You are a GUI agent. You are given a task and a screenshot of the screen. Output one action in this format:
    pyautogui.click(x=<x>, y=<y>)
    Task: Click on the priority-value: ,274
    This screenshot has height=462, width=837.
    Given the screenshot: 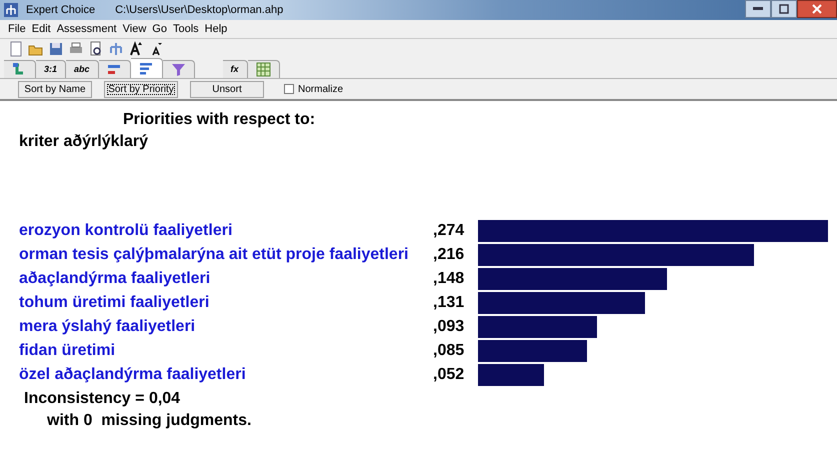 What is the action you would take?
    pyautogui.click(x=449, y=231)
    